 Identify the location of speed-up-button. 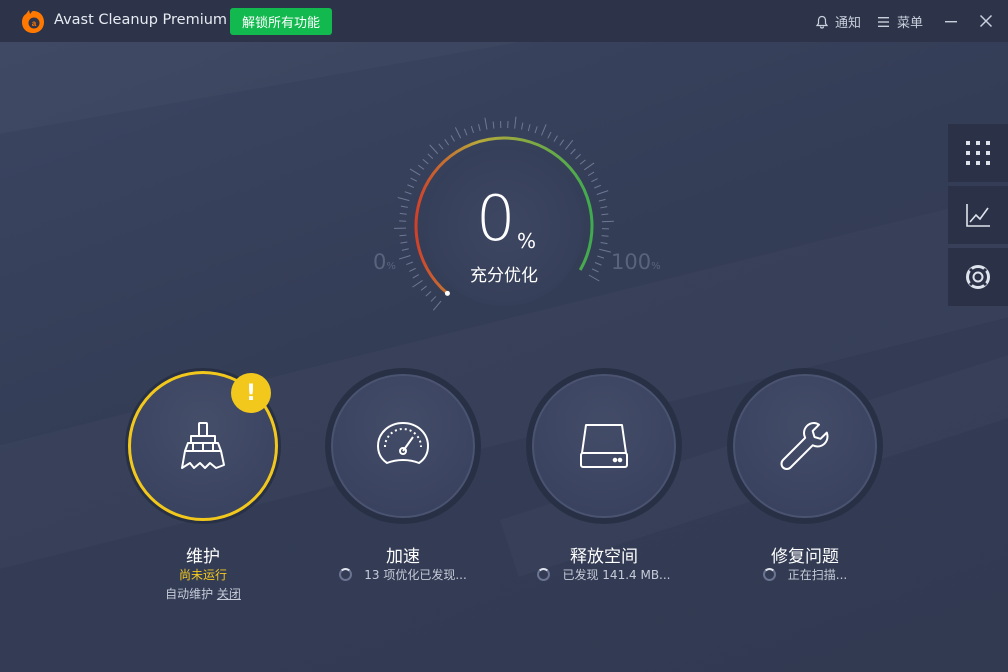
(403, 446).